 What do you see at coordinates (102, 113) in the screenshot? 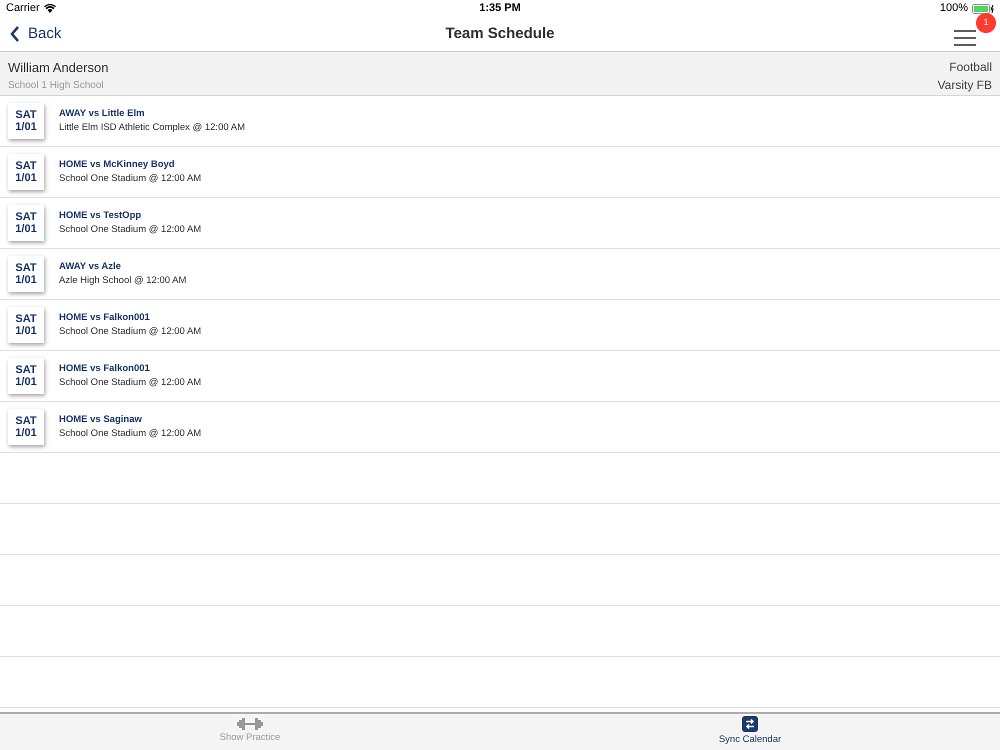
I see `game-title: AWAY vs Little Elm` at bounding box center [102, 113].